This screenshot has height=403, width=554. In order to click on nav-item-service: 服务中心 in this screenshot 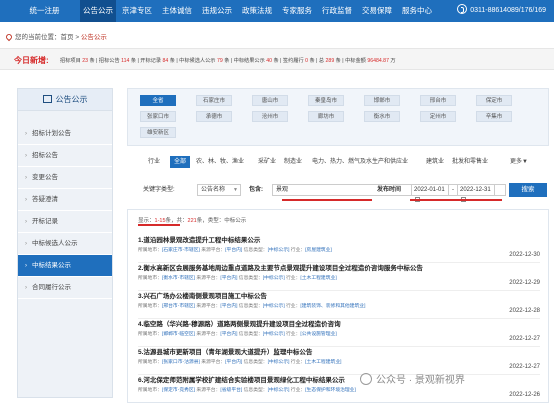, I will do `click(417, 11)`.